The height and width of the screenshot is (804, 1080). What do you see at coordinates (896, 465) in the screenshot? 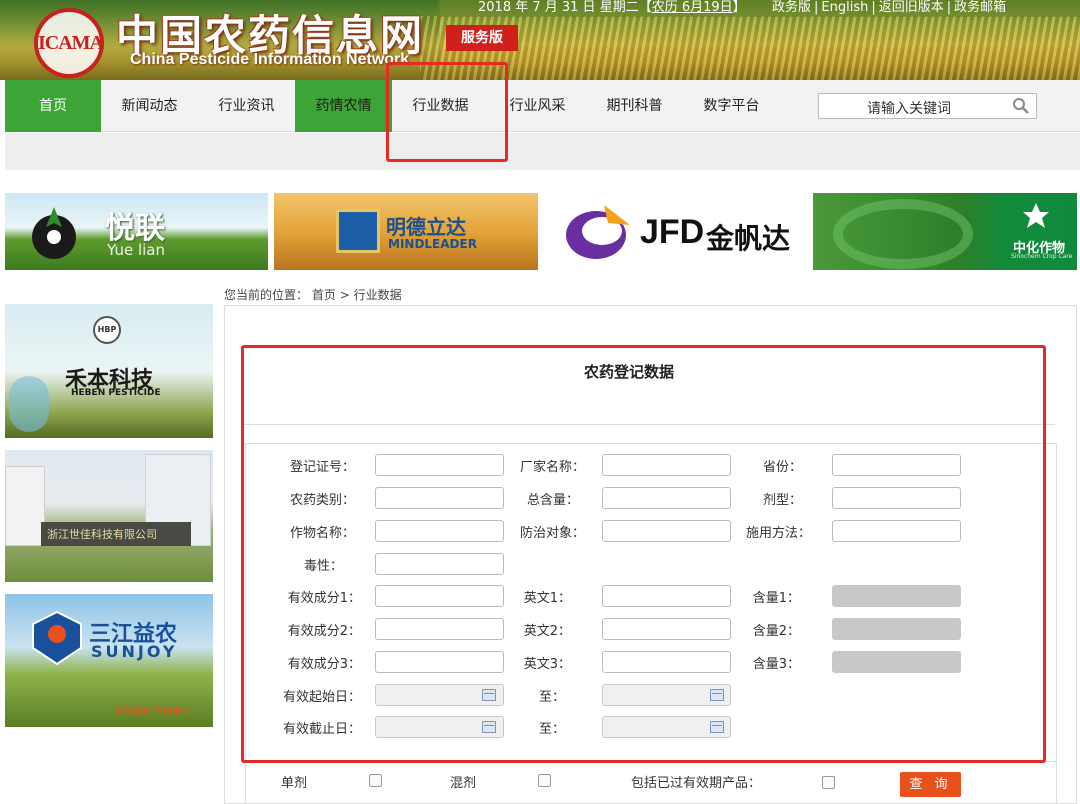
I see `province-input` at bounding box center [896, 465].